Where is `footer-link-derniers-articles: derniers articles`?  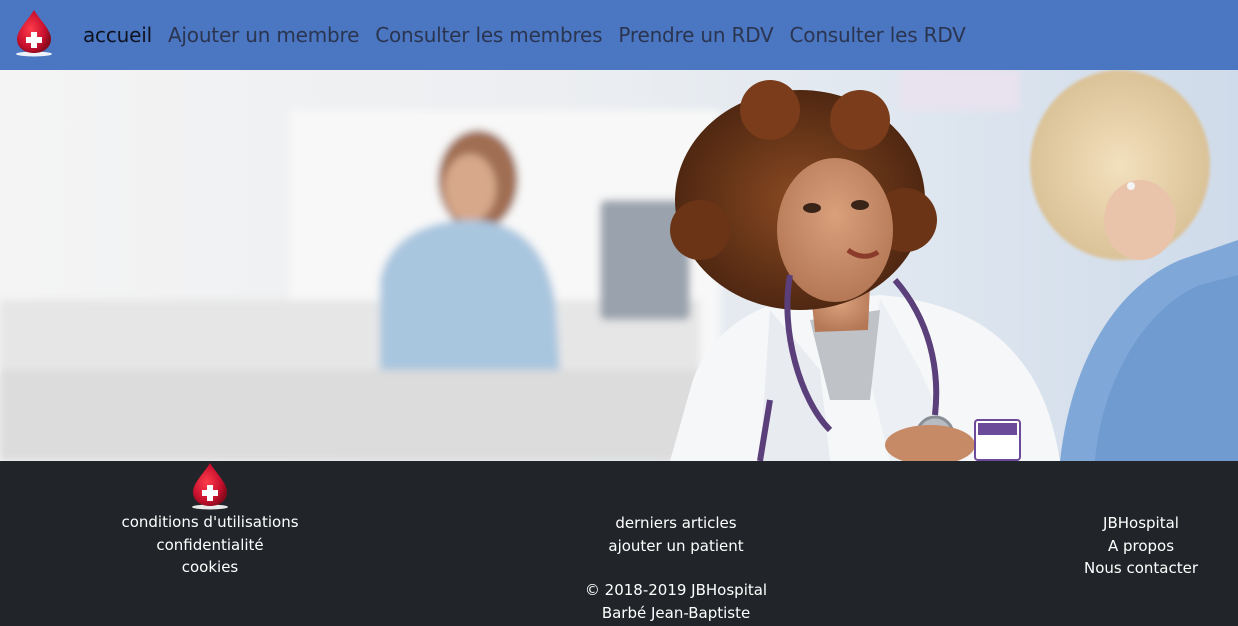 footer-link-derniers-articles: derniers articles is located at coordinates (676, 523).